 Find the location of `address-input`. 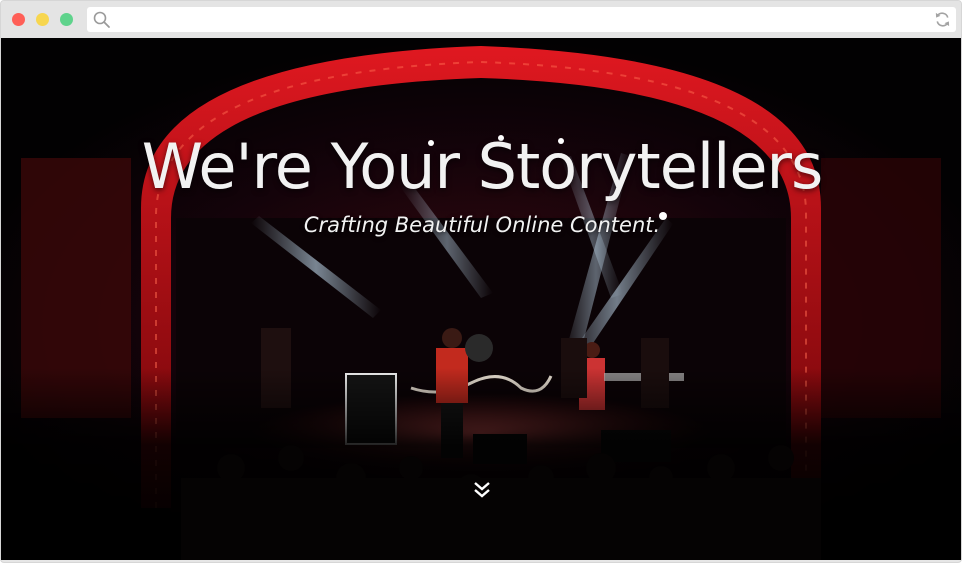

address-input is located at coordinates (517, 19).